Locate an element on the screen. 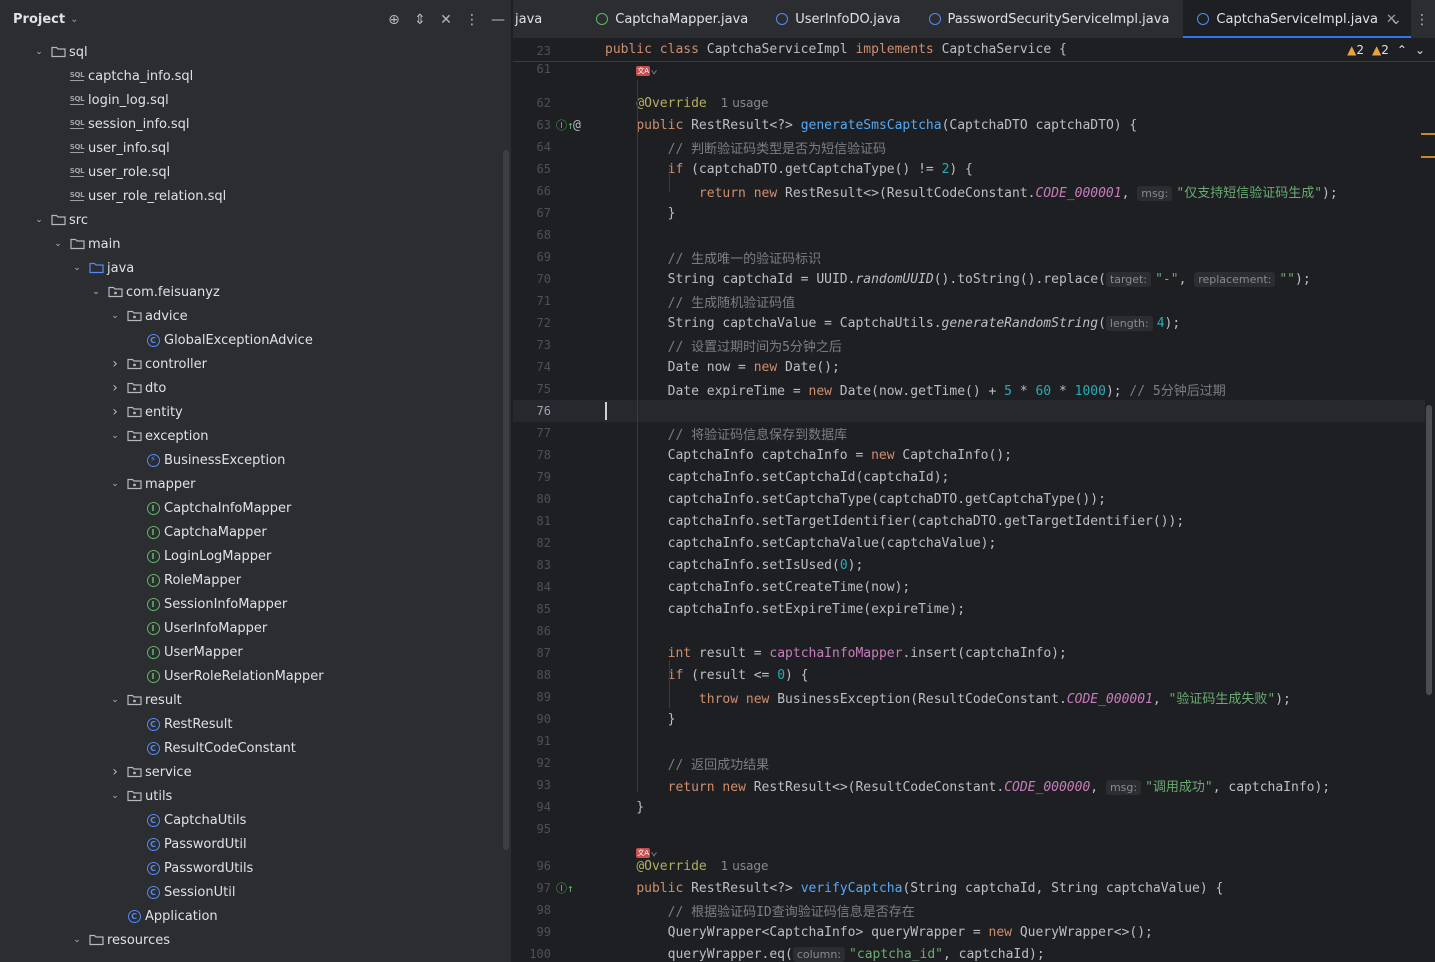  tree-item-service: › service is located at coordinates (249, 772).